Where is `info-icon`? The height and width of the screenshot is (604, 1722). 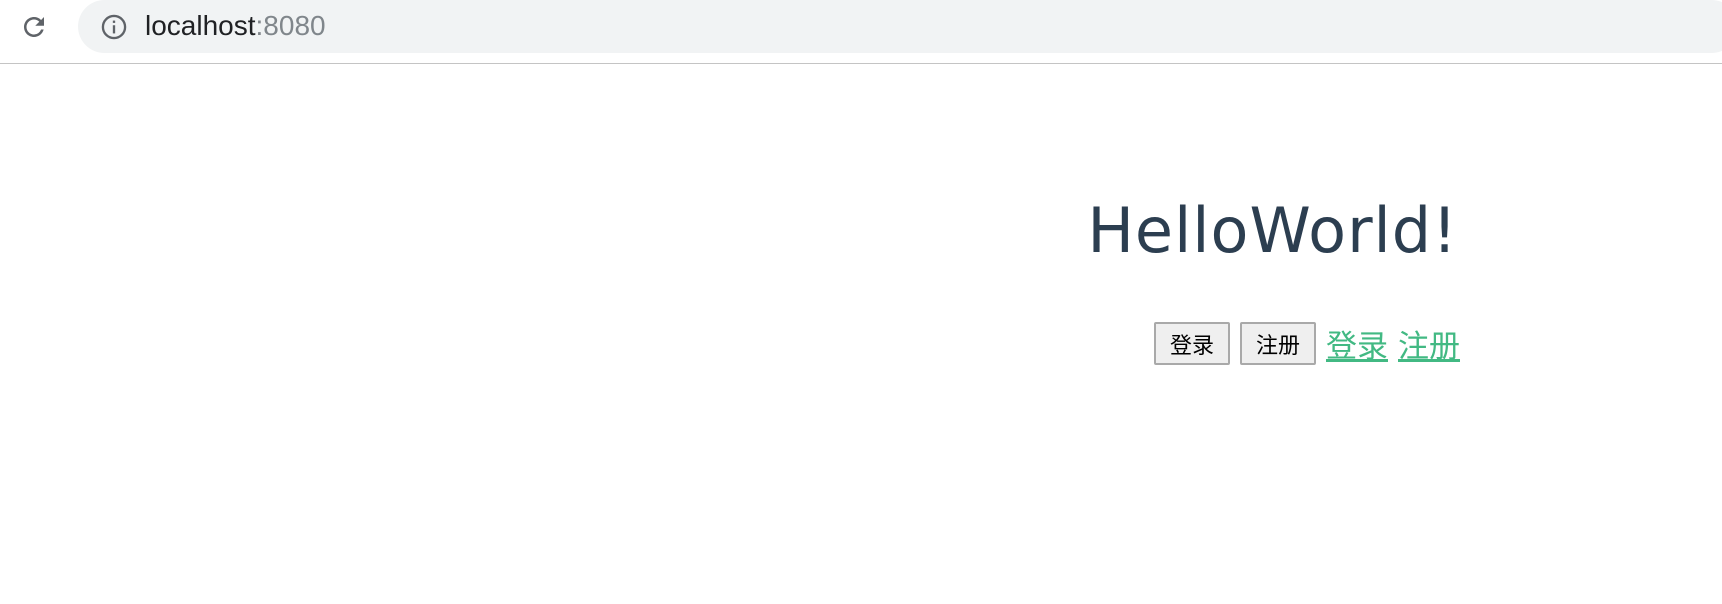 info-icon is located at coordinates (114, 27).